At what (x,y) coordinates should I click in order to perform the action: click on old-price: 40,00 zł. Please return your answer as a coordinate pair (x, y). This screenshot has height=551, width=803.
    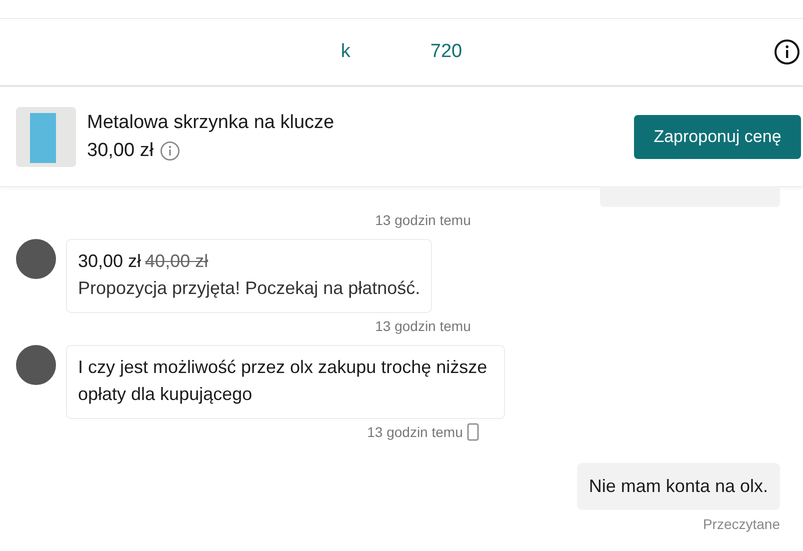
    Looking at the image, I should click on (176, 261).